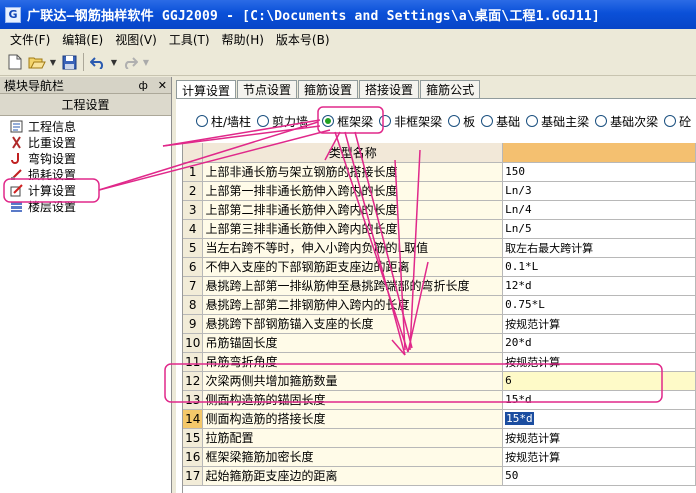 The height and width of the screenshot is (493, 696). I want to click on row-type-name: 侧面构造筋的锚固长度, so click(353, 400).